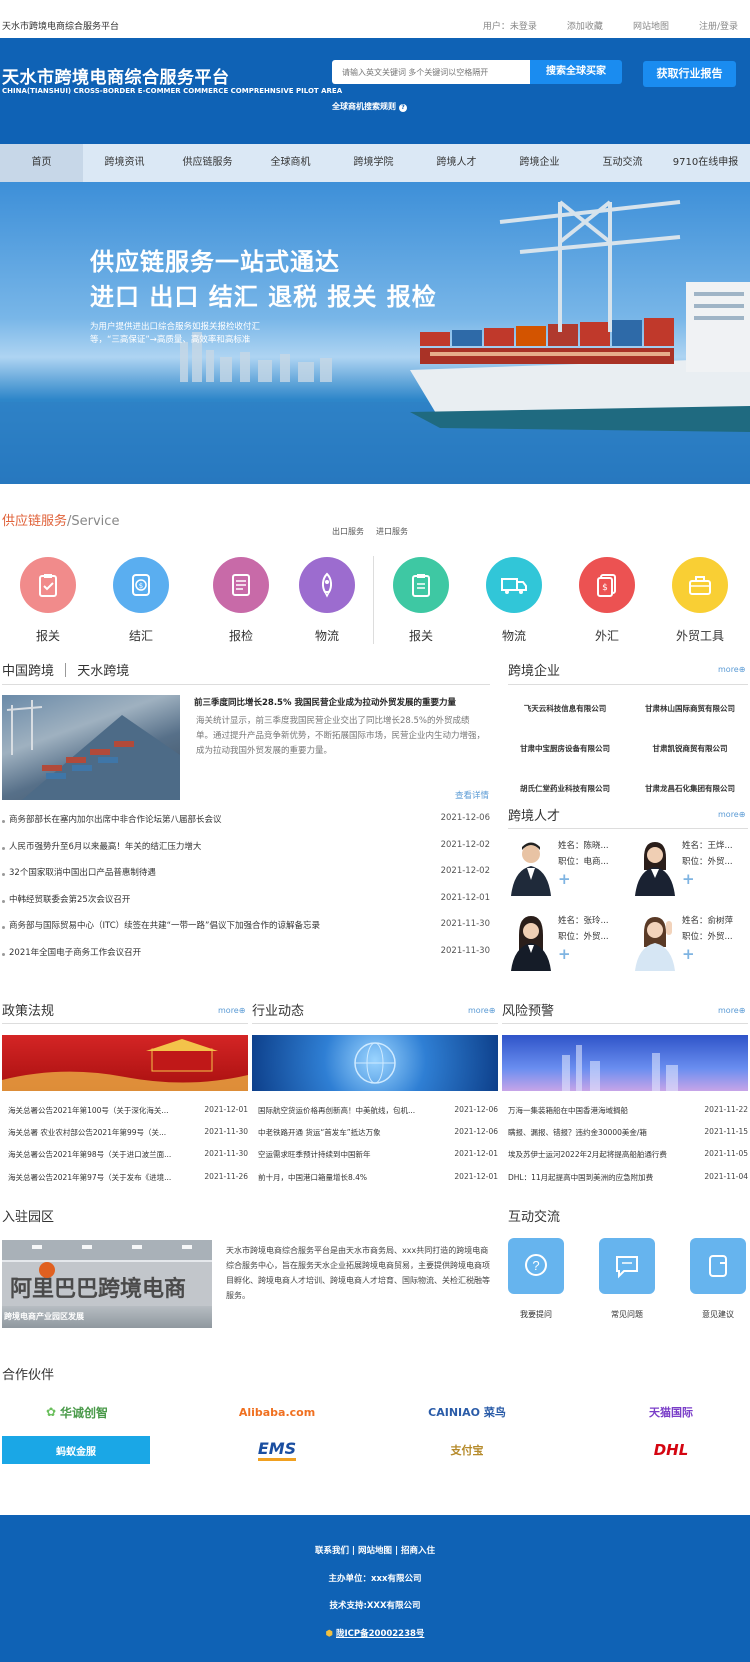 This screenshot has width=750, height=1662. What do you see at coordinates (705, 163) in the screenshot?
I see `nav-online-declaration: 9710在线申报` at bounding box center [705, 163].